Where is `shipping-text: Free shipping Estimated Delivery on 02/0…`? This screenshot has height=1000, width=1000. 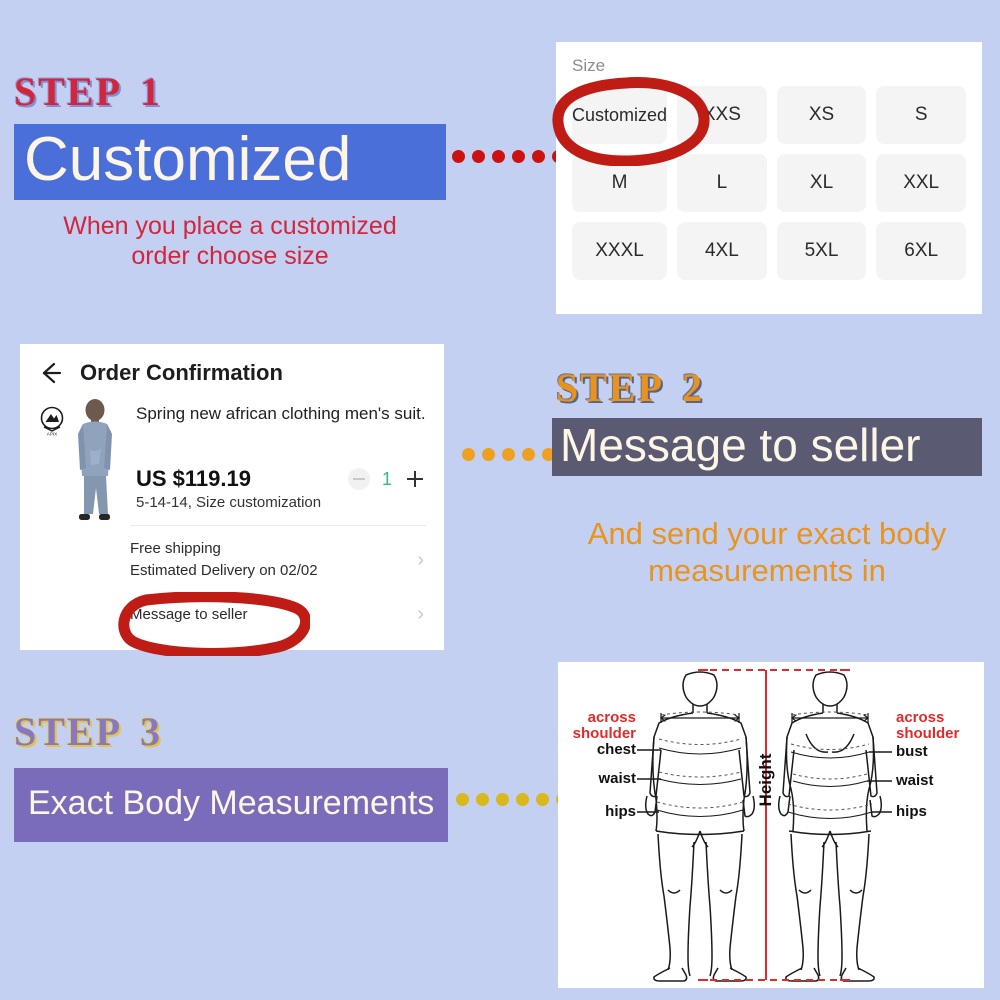
shipping-text: Free shipping Estimated Delivery on 02/0… is located at coordinates (224, 560).